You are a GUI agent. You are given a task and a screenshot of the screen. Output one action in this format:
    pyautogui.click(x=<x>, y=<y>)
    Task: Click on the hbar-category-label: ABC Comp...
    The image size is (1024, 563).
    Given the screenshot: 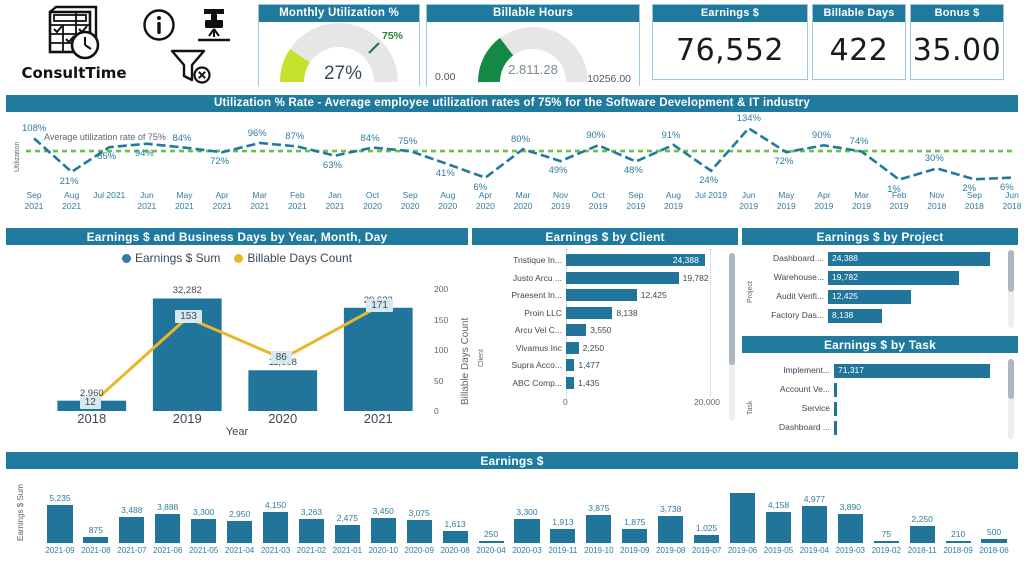 What is the action you would take?
    pyautogui.click(x=531, y=383)
    